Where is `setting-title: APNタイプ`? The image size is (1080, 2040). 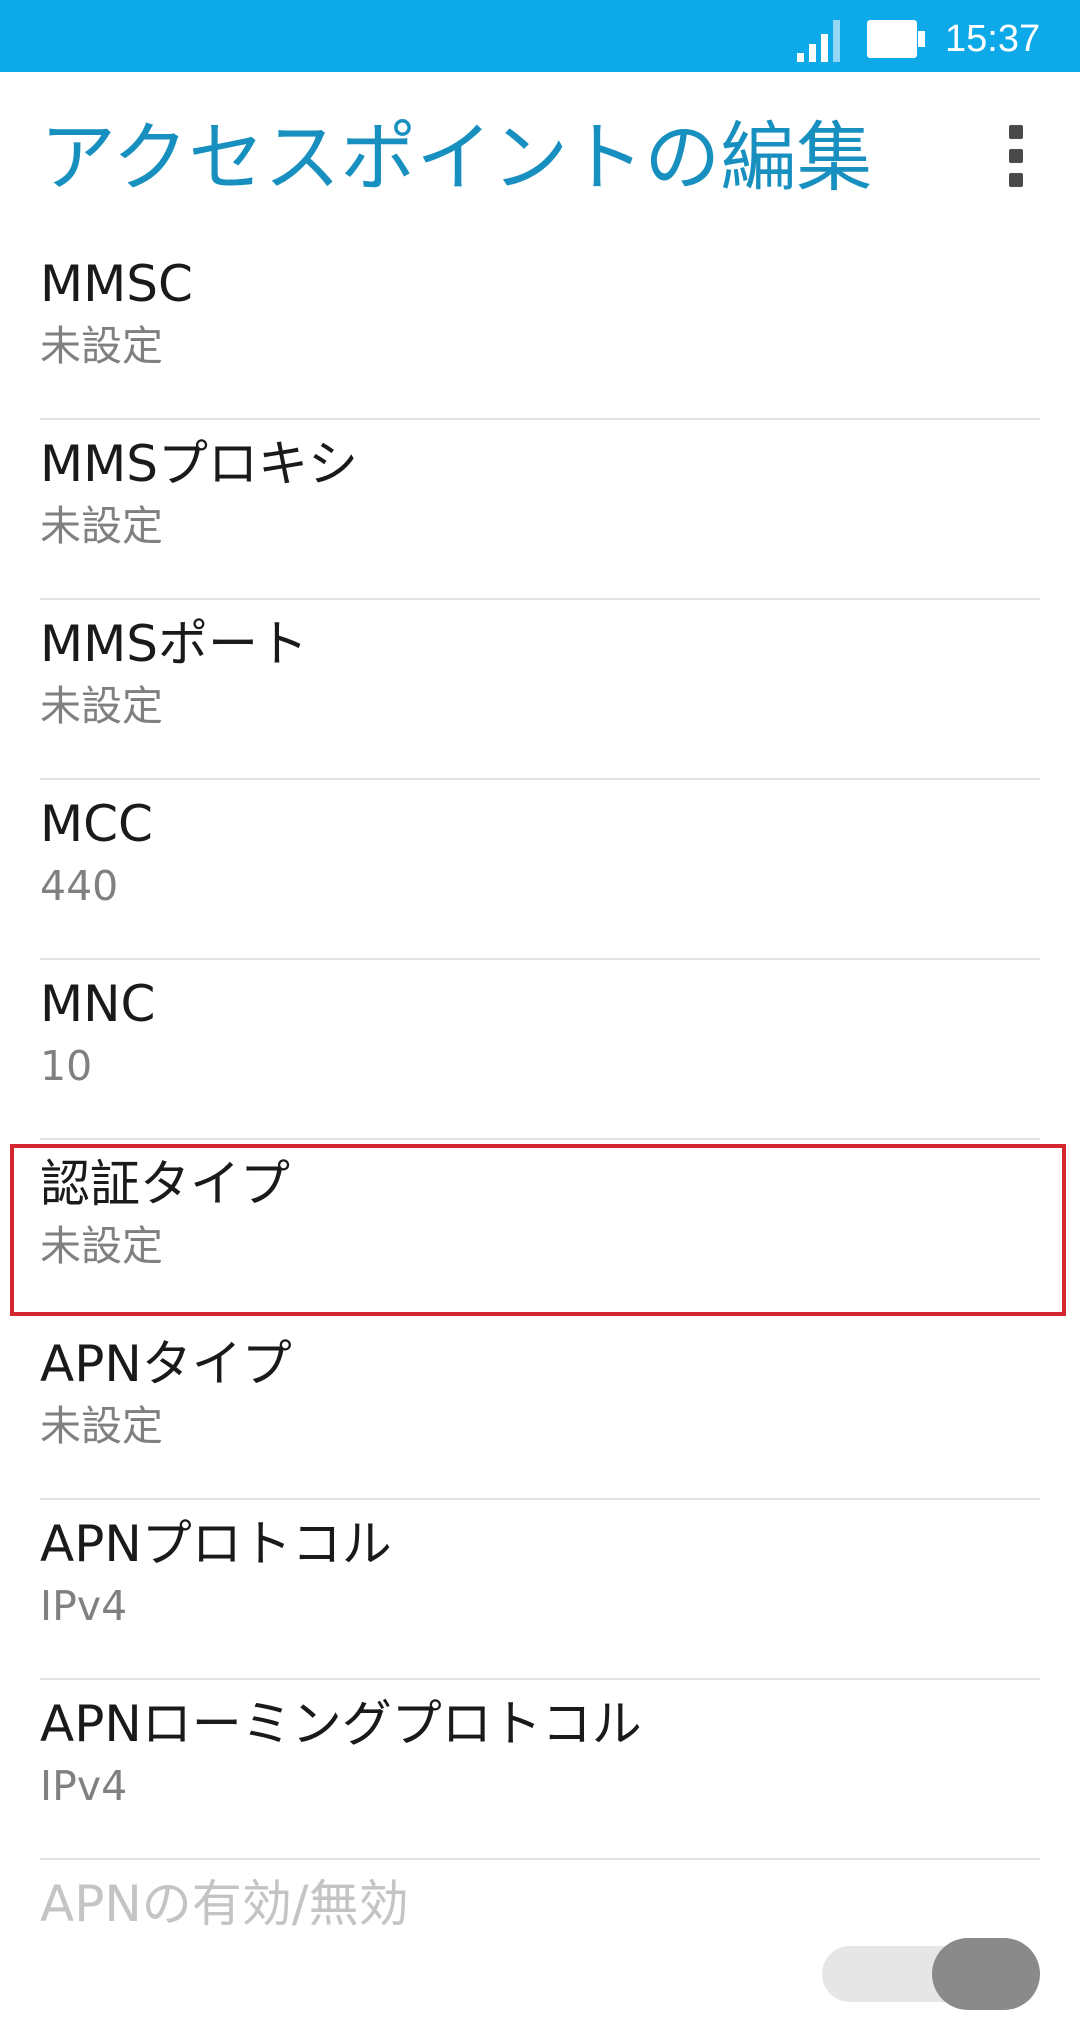 setting-title: APNタイプ is located at coordinates (166, 1364).